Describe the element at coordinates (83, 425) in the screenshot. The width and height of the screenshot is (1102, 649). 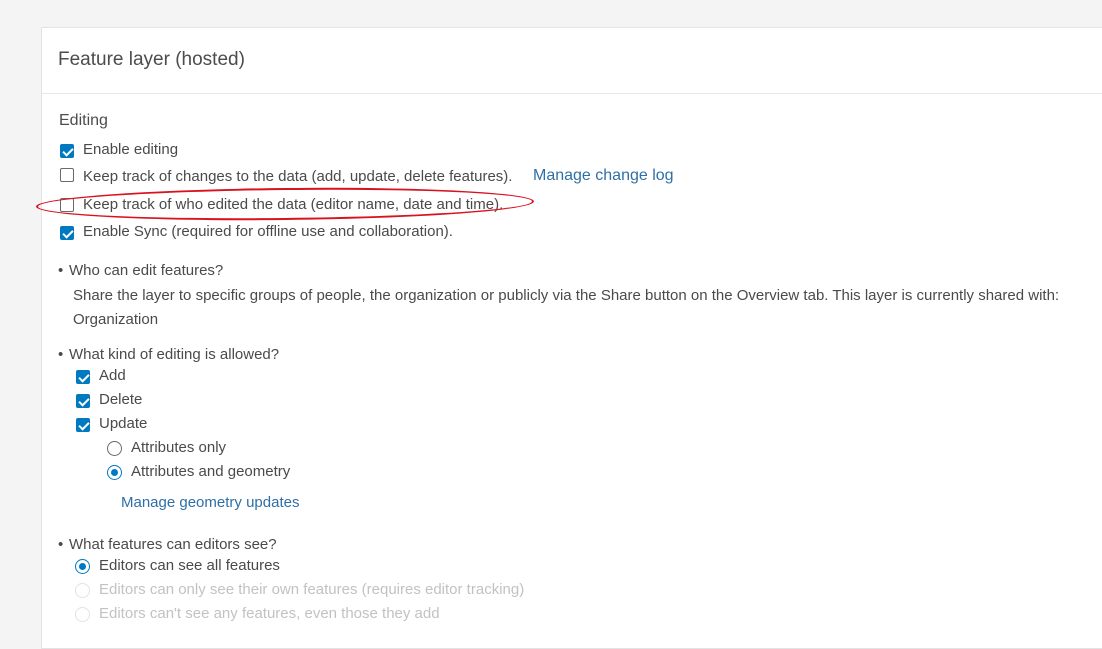
I see `update-checkbox` at that location.